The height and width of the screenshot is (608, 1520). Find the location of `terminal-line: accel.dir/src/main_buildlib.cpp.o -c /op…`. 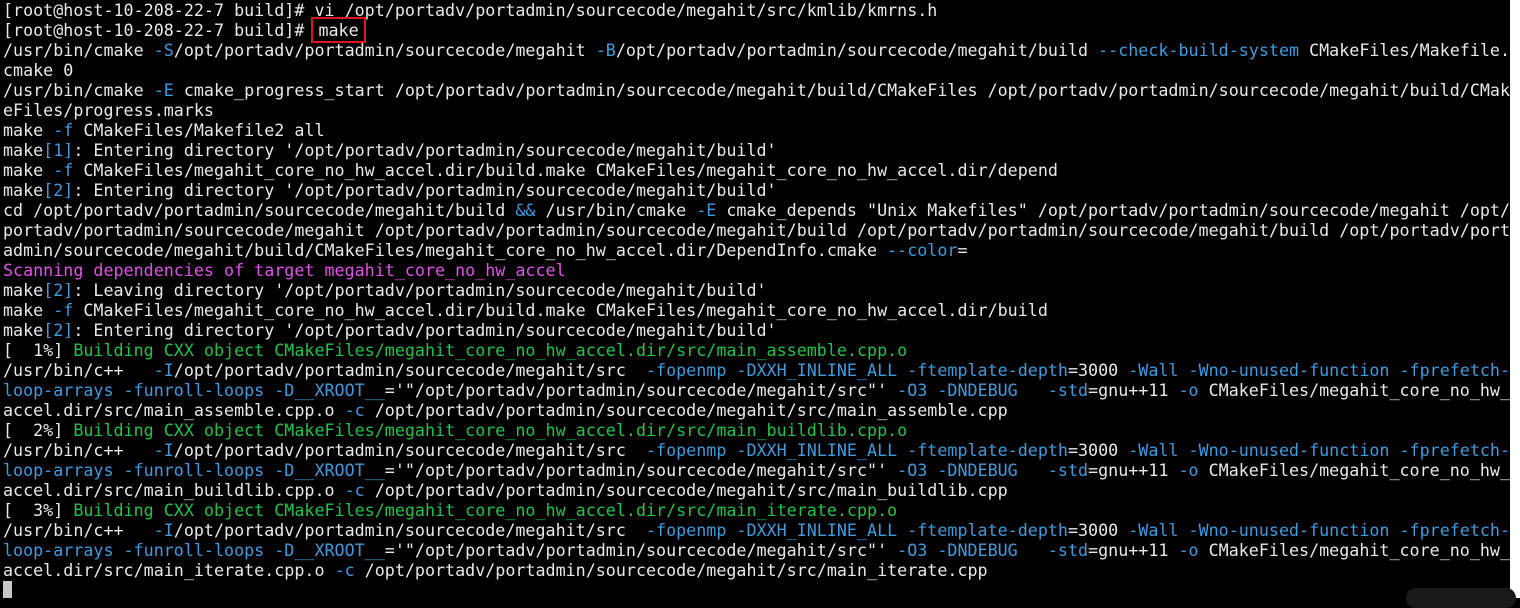

terminal-line: accel.dir/src/main_buildlib.cpp.o -c /op… is located at coordinates (756, 490).